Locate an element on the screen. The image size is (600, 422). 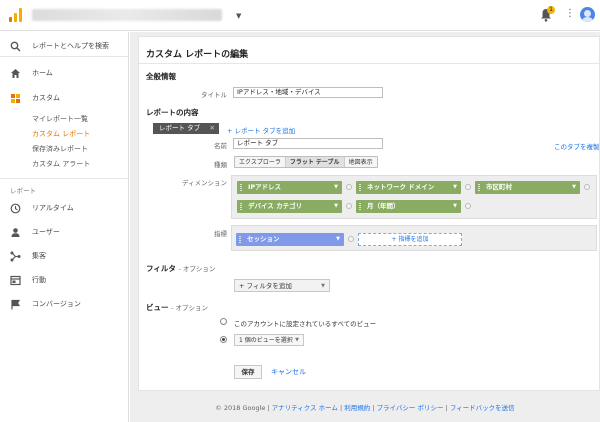
report-tab-chip: レポート タブ ✕ is located at coordinates (186, 128).